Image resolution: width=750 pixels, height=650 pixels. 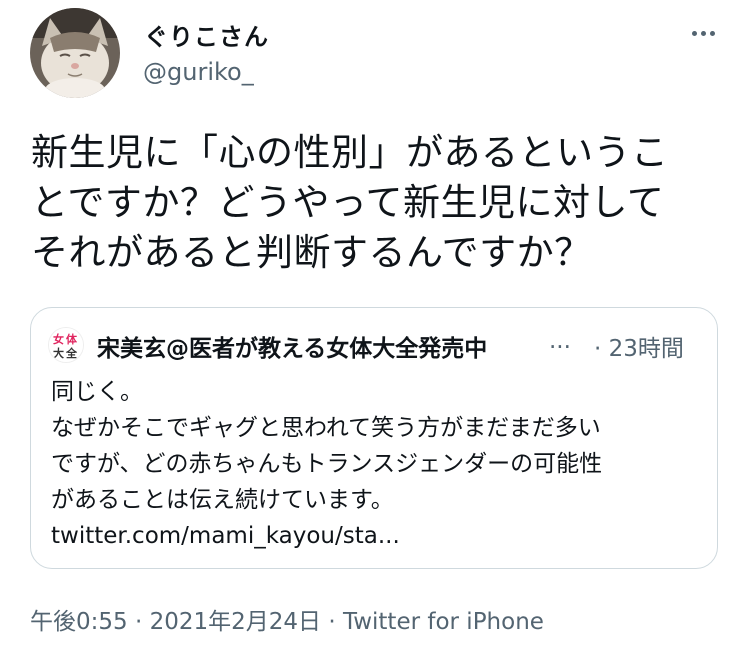 What do you see at coordinates (97, 392) in the screenshot?
I see `quoted-text-line: 同じく。` at bounding box center [97, 392].